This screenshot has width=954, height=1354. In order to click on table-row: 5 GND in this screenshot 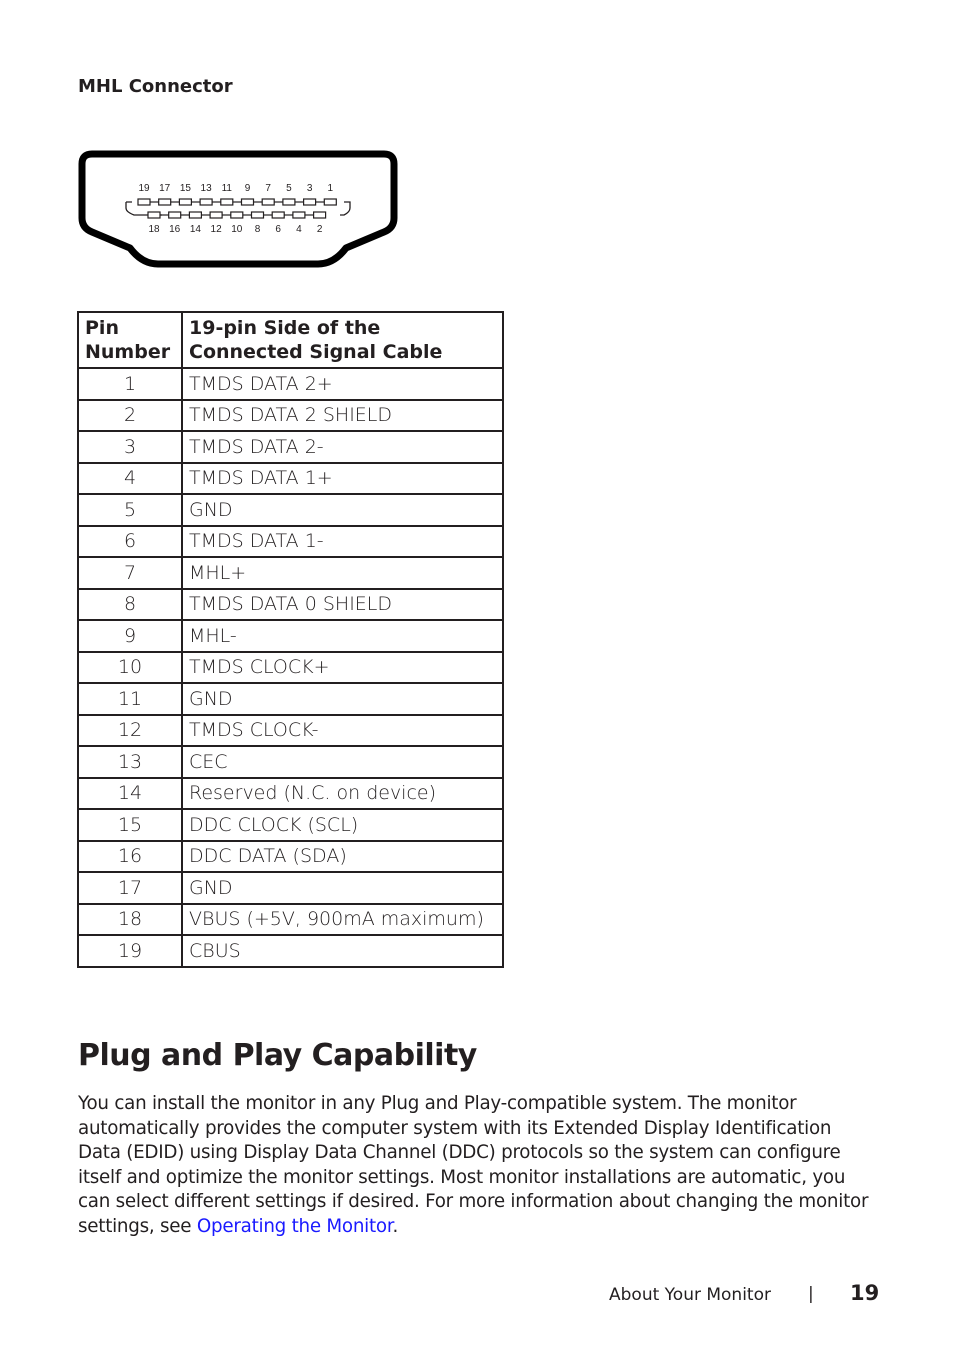, I will do `click(290, 510)`.